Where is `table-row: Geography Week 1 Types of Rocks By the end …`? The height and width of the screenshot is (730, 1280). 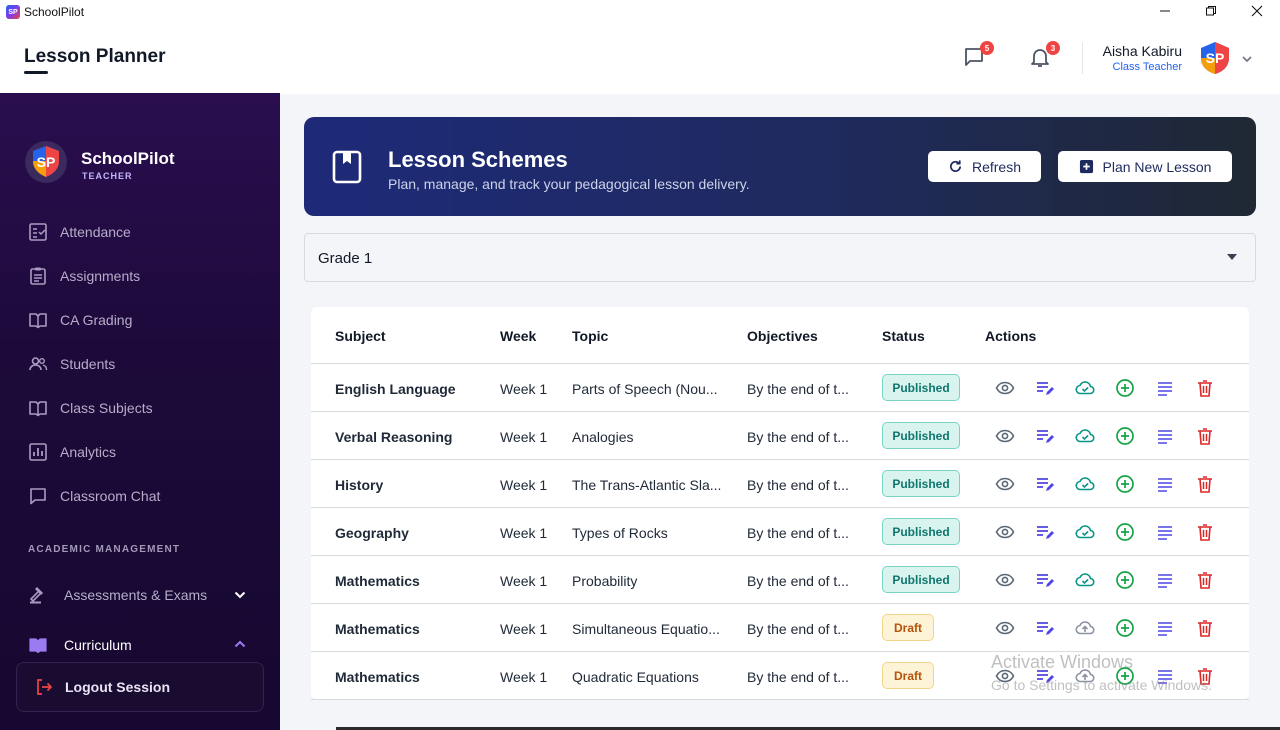
table-row: Geography Week 1 Types of Rocks By the end … is located at coordinates (780, 532).